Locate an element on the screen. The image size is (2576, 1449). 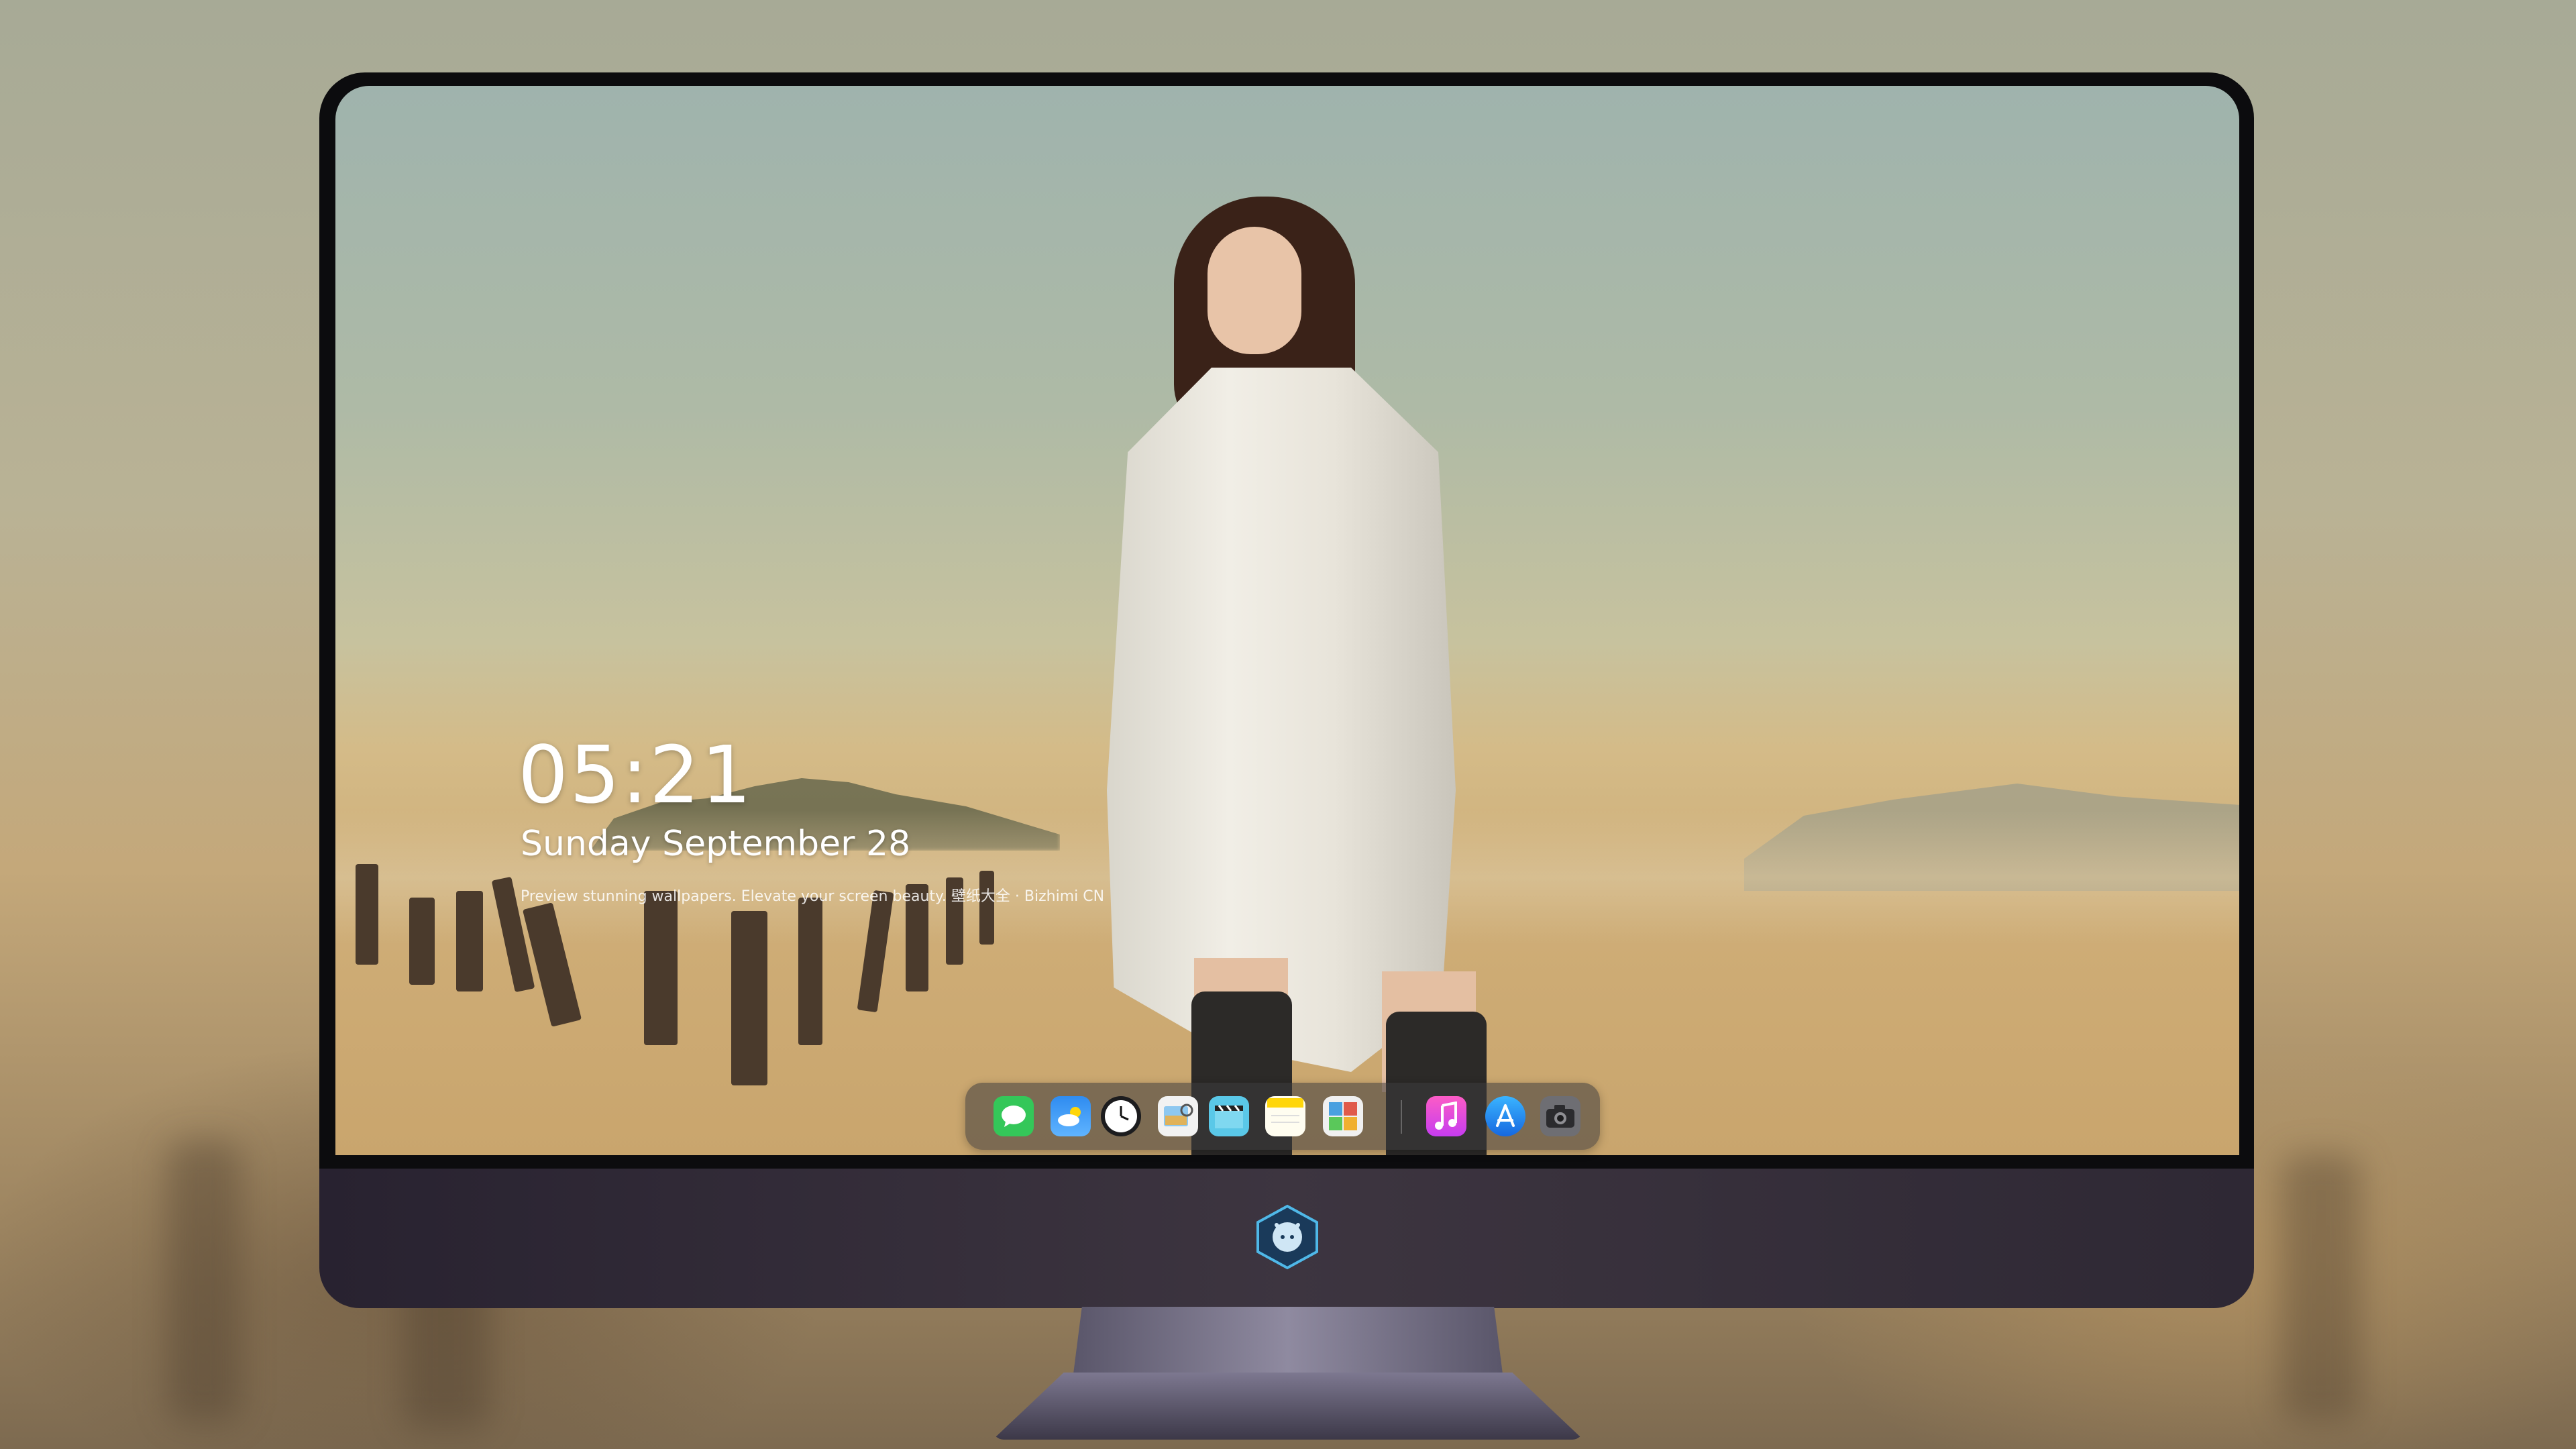
wallpaper-person-face is located at coordinates (1254, 290).